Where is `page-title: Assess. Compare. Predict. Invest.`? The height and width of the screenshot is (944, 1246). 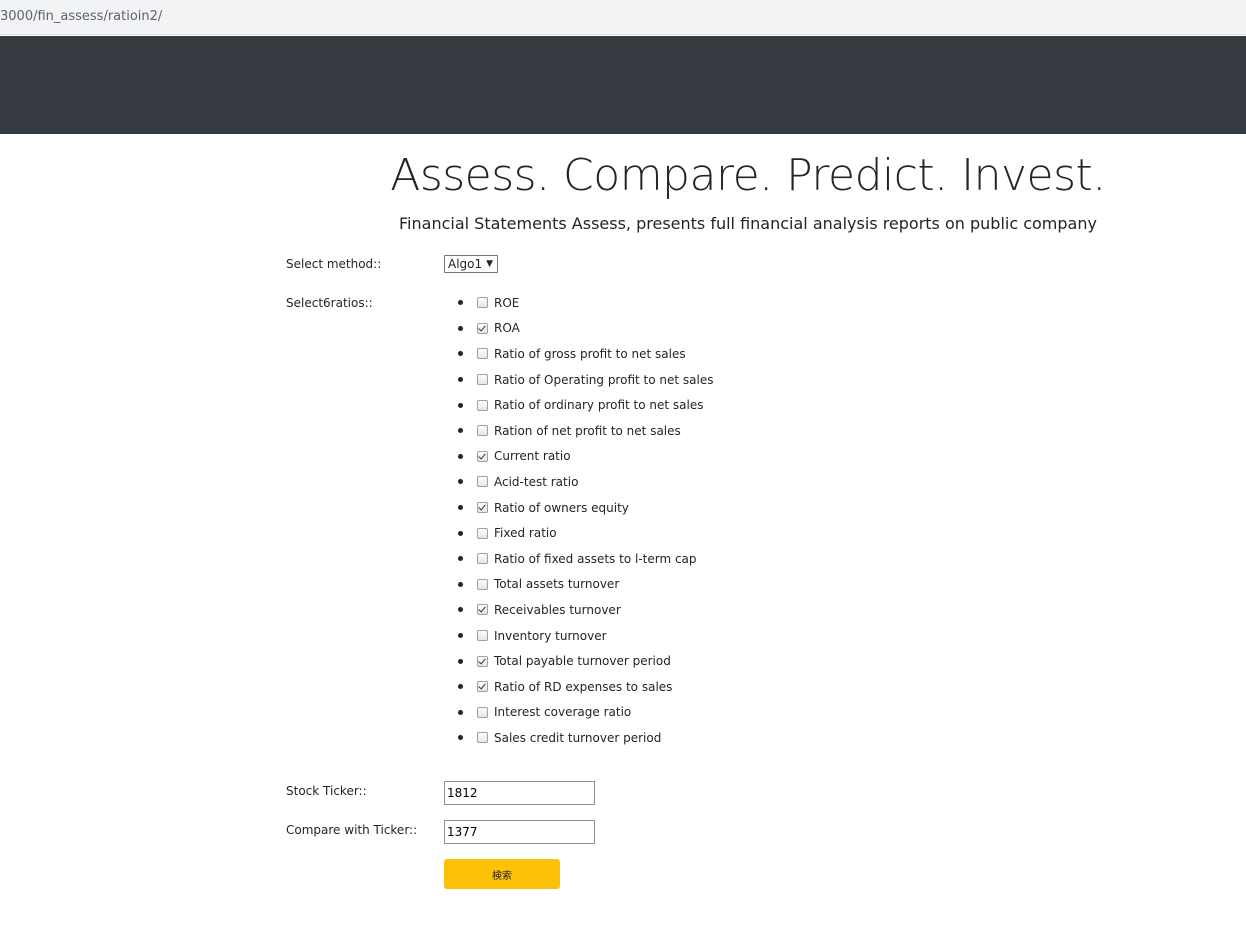 page-title: Assess. Compare. Predict. Invest. is located at coordinates (748, 175).